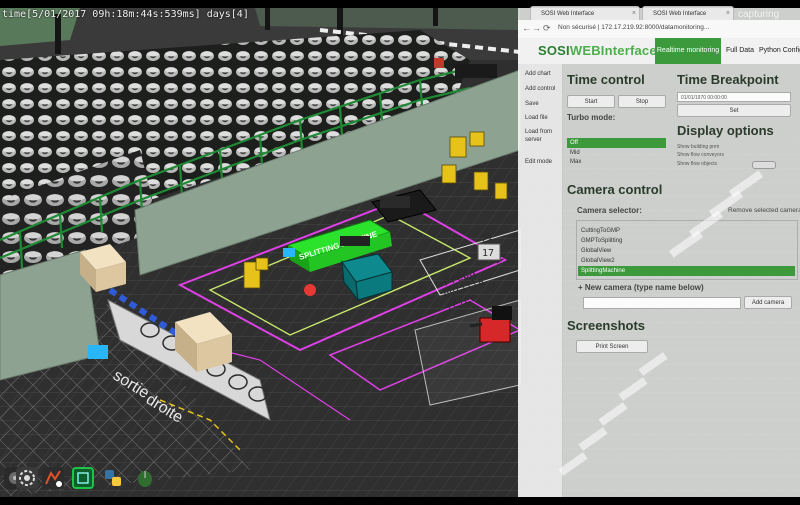 The height and width of the screenshot is (505, 800). Describe the element at coordinates (289, 252) in the screenshot. I see `blue-tile` at that location.